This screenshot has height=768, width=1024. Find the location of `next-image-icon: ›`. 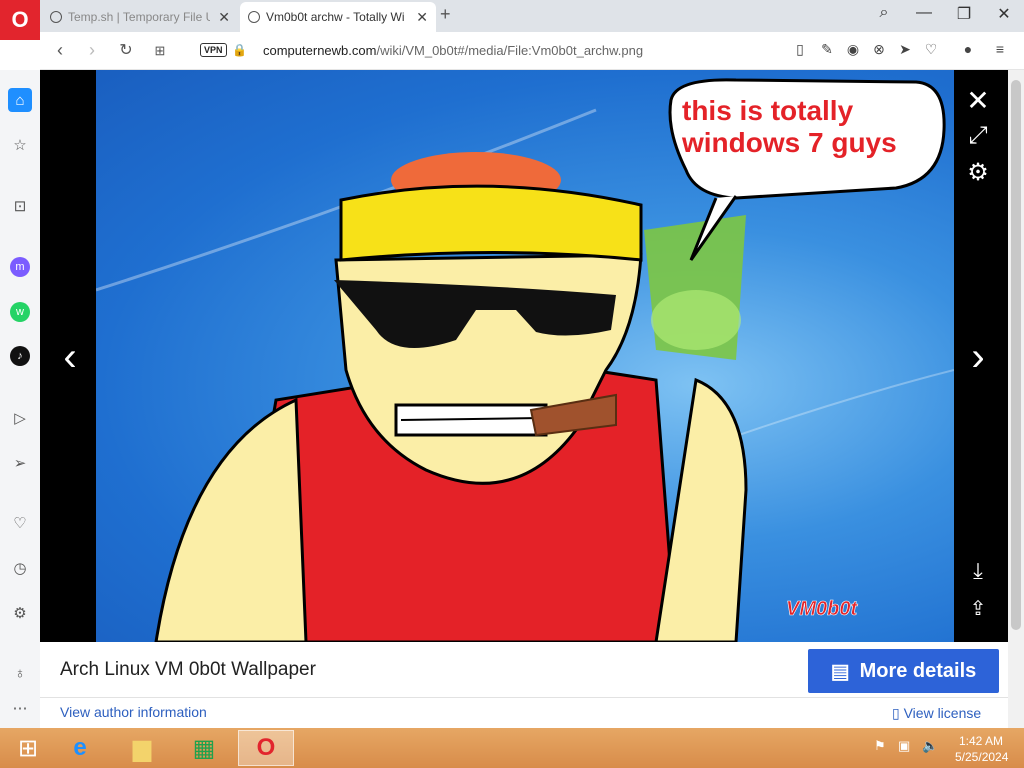

next-image-icon: › is located at coordinates (978, 357).